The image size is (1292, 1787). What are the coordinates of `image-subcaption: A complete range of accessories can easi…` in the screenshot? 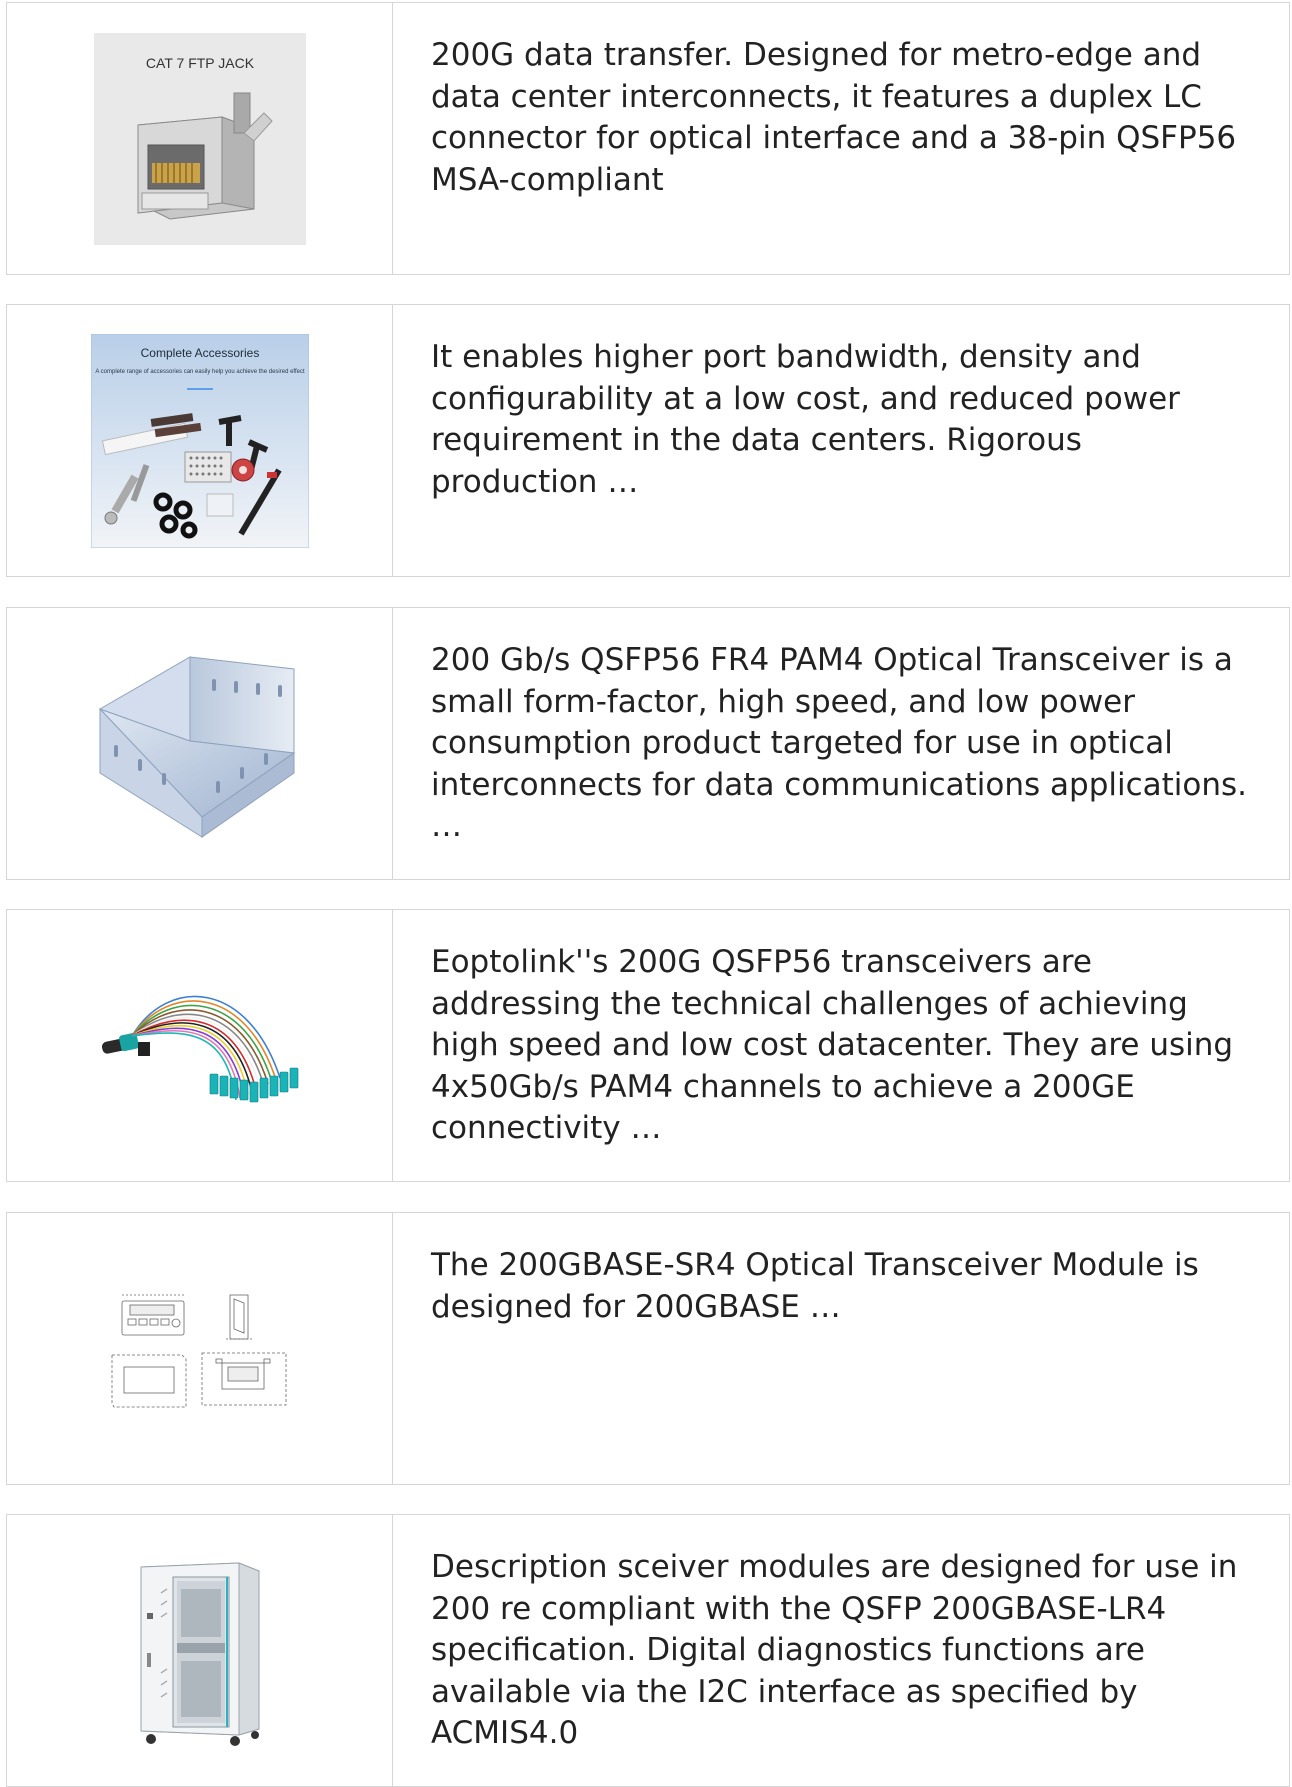 It's located at (200, 372).